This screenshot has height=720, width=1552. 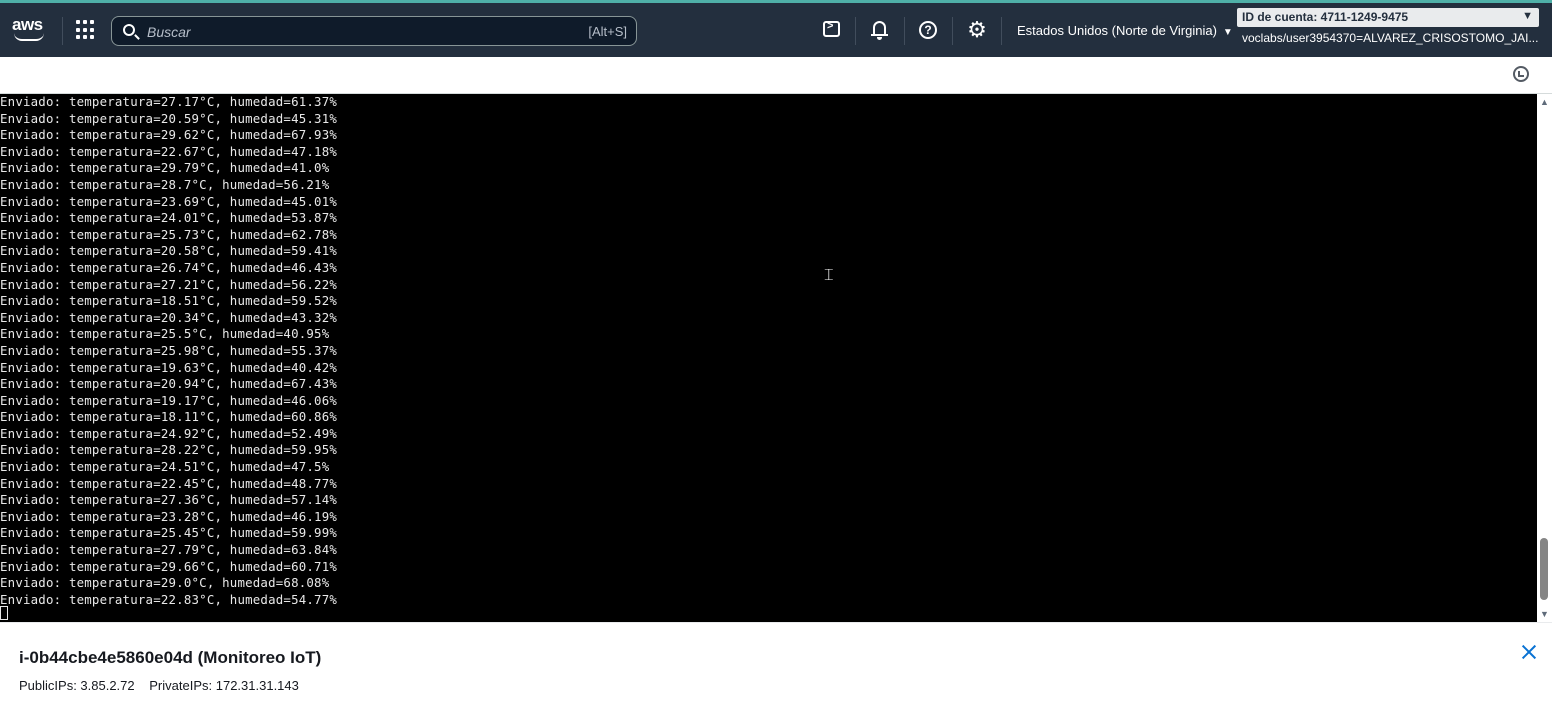 What do you see at coordinates (928, 30) in the screenshot?
I see `help-icon: ?` at bounding box center [928, 30].